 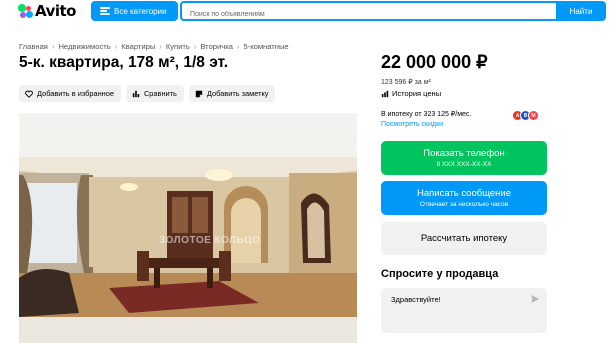 I want to click on search-box, so click(x=369, y=12).